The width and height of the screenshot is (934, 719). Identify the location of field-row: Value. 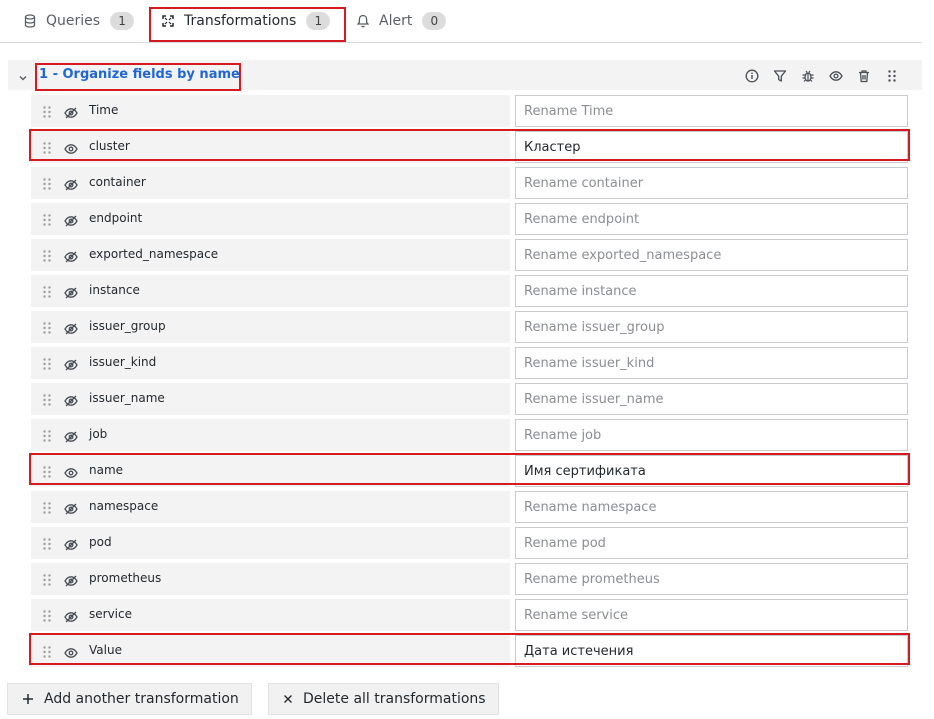
(469, 650).